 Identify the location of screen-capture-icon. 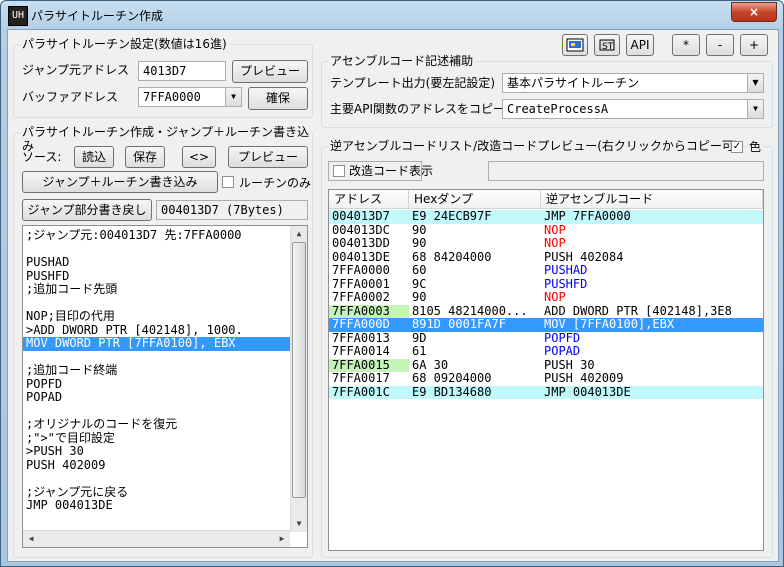
(575, 45).